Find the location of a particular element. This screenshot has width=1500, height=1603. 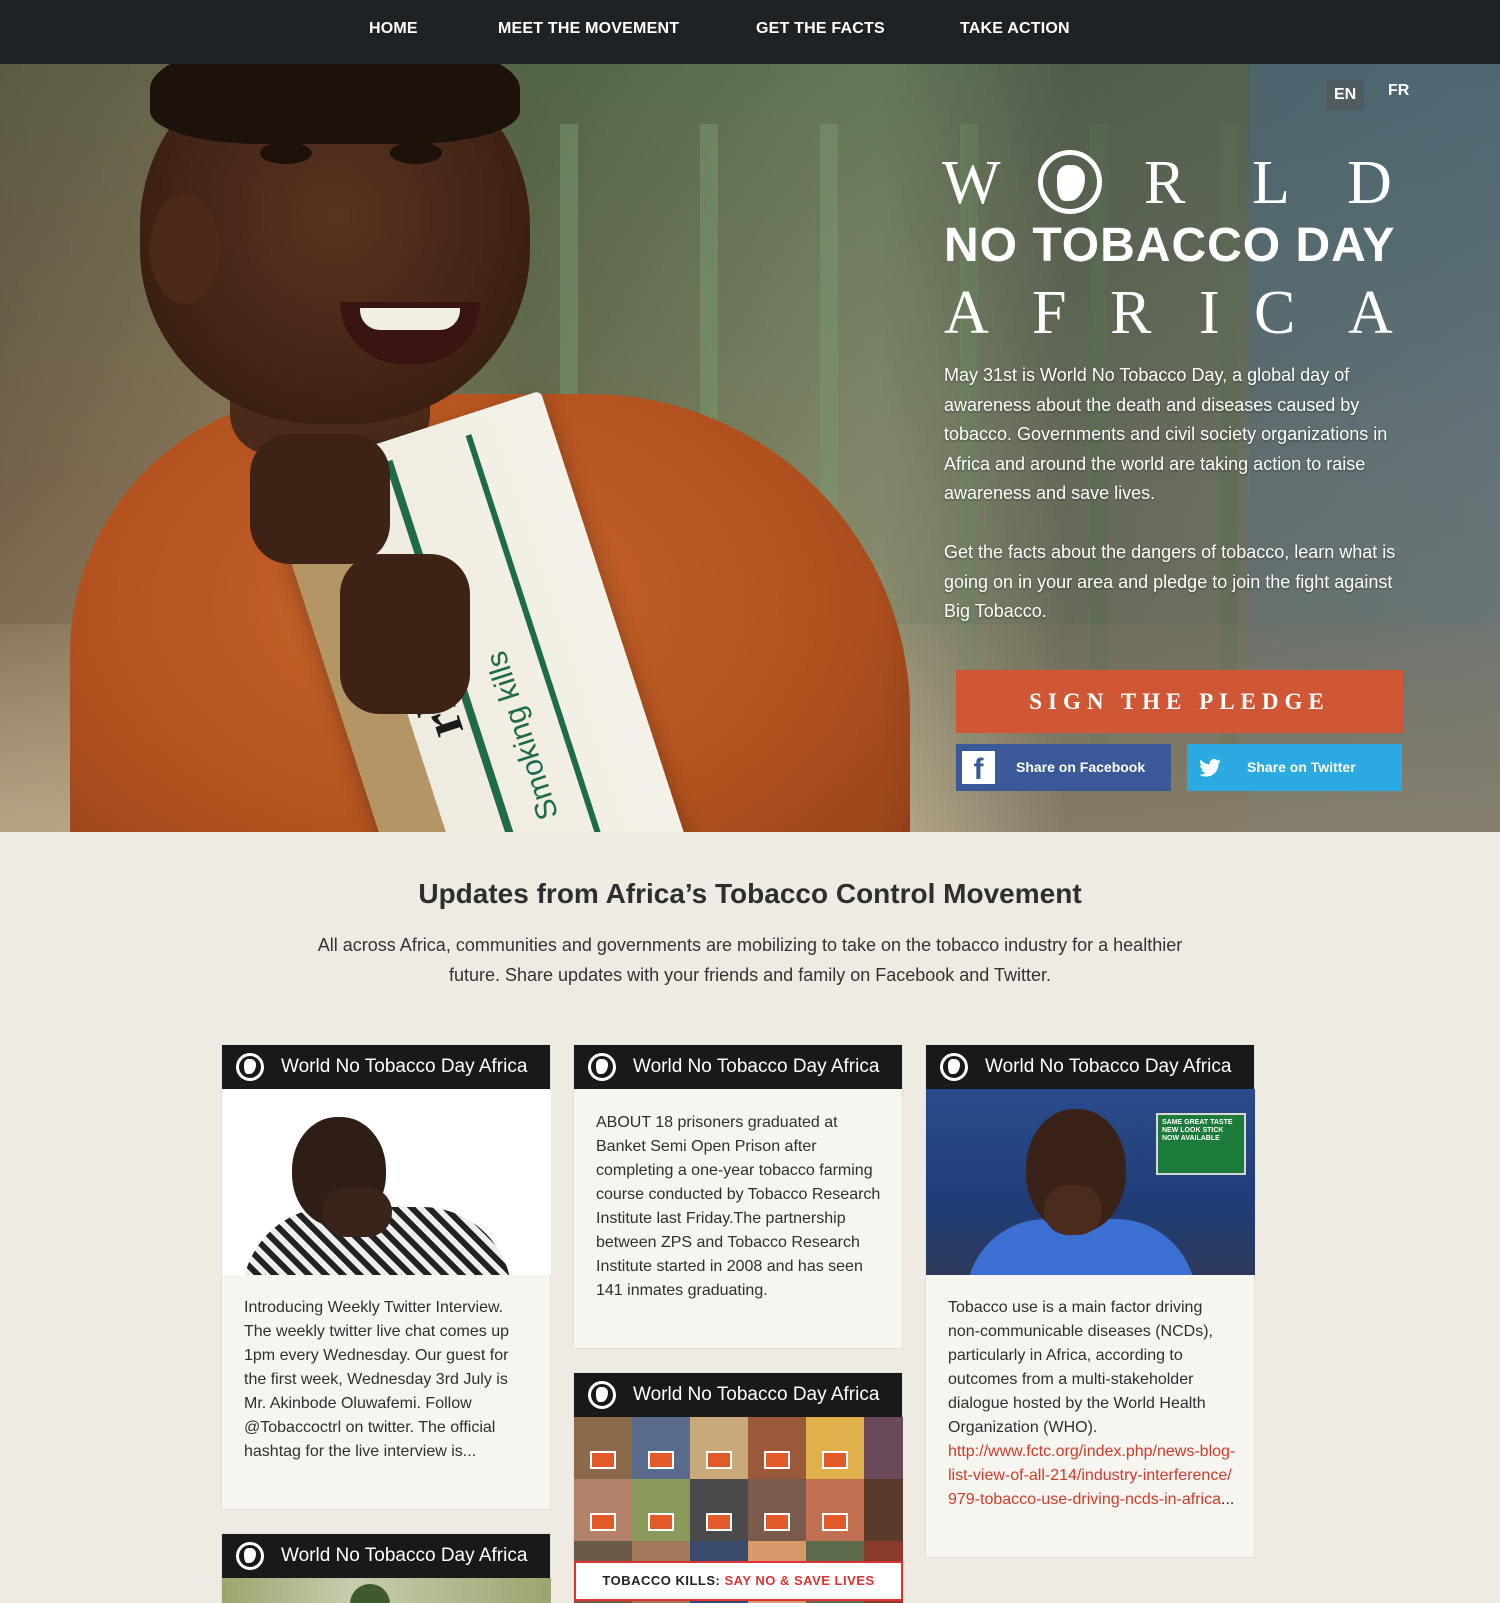

banner-red-text: SAY NO & SAVE LIVES is located at coordinates (799, 1580).